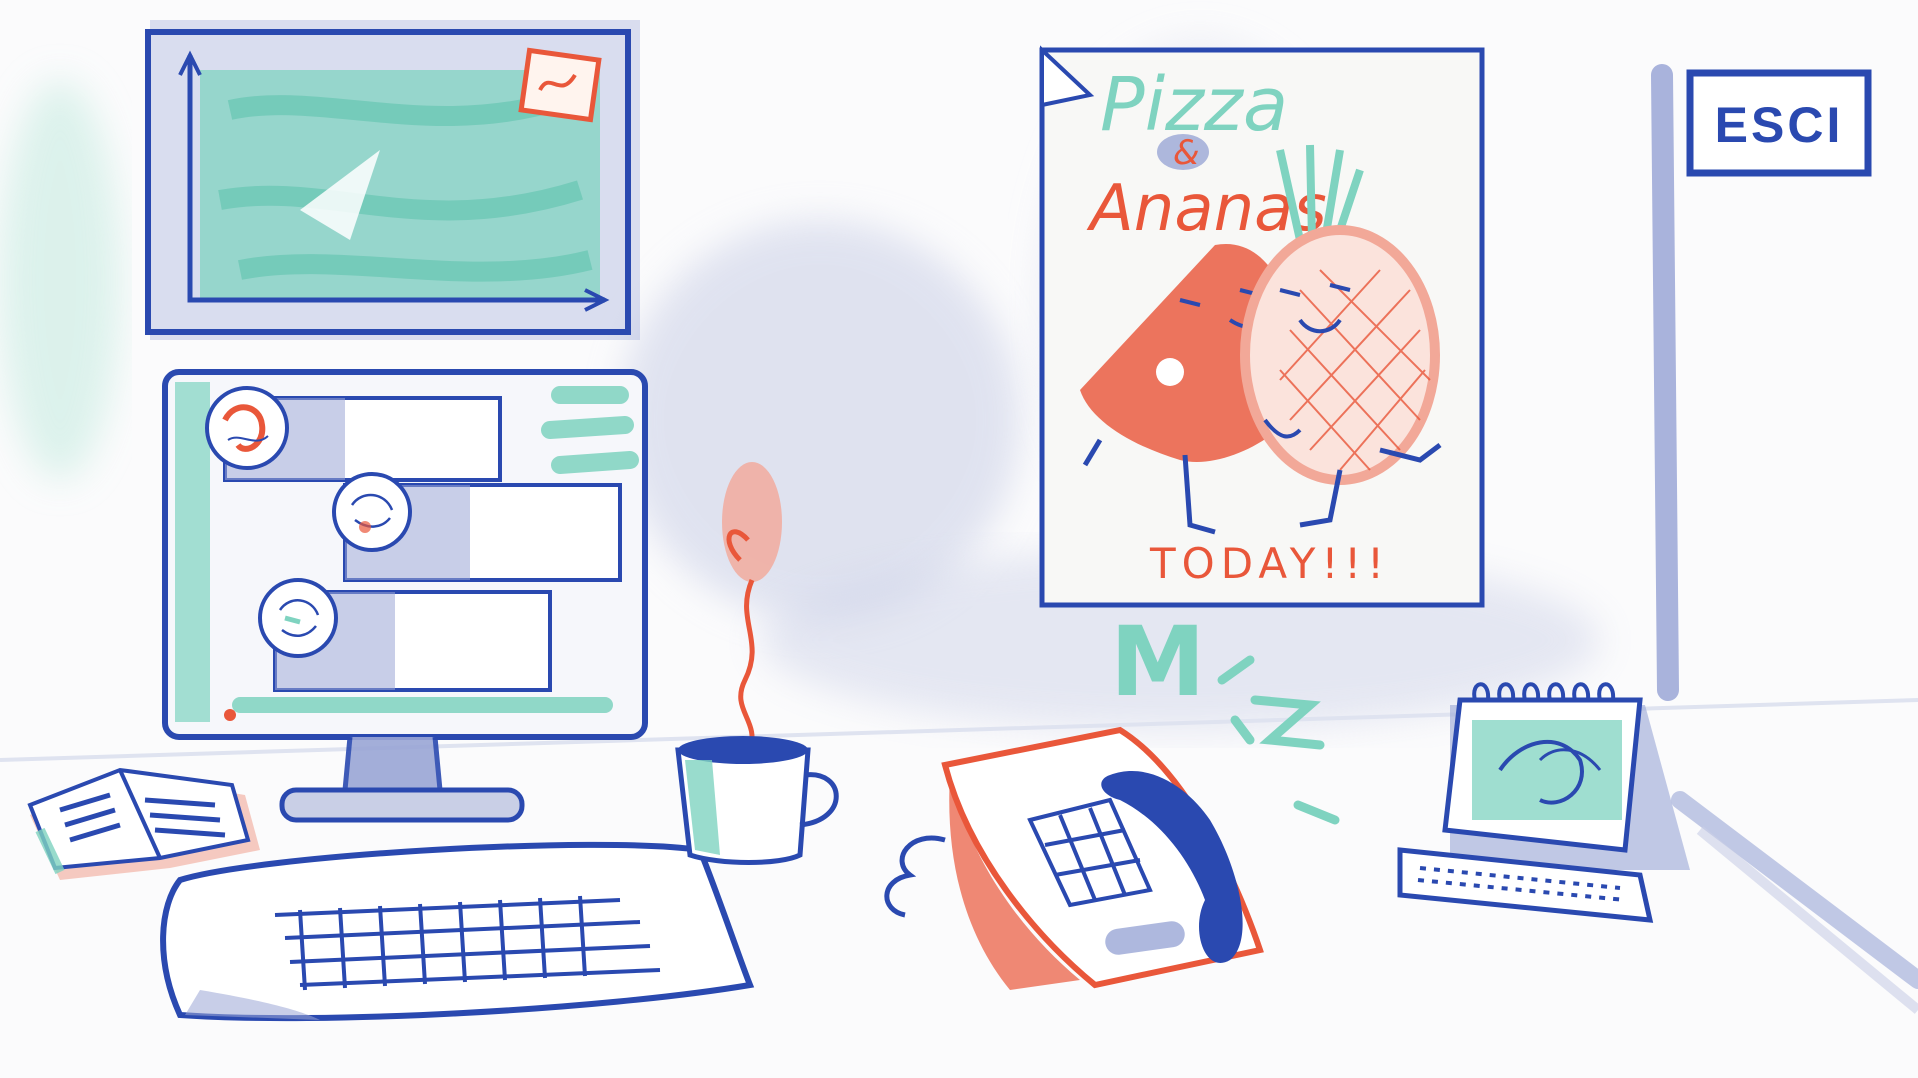  Describe the element at coordinates (1074, 858) in the screenshot. I see `telephone` at that location.